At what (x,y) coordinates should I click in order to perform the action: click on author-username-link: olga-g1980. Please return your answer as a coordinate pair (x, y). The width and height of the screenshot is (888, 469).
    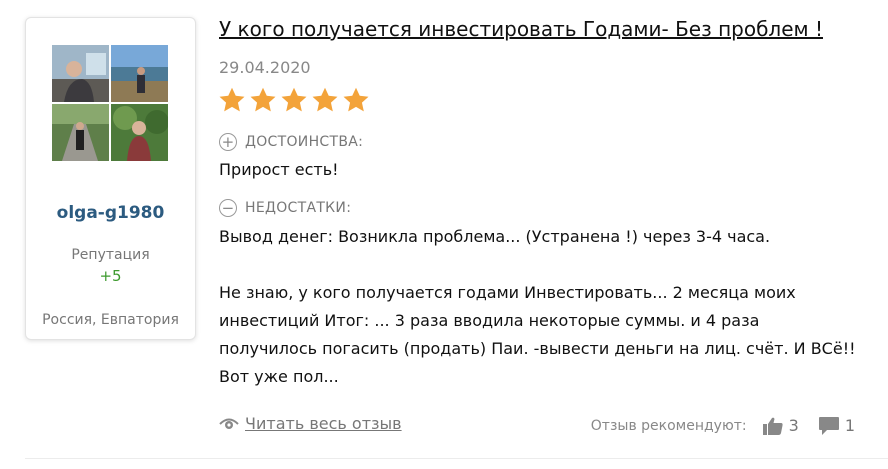
    Looking at the image, I should click on (110, 213).